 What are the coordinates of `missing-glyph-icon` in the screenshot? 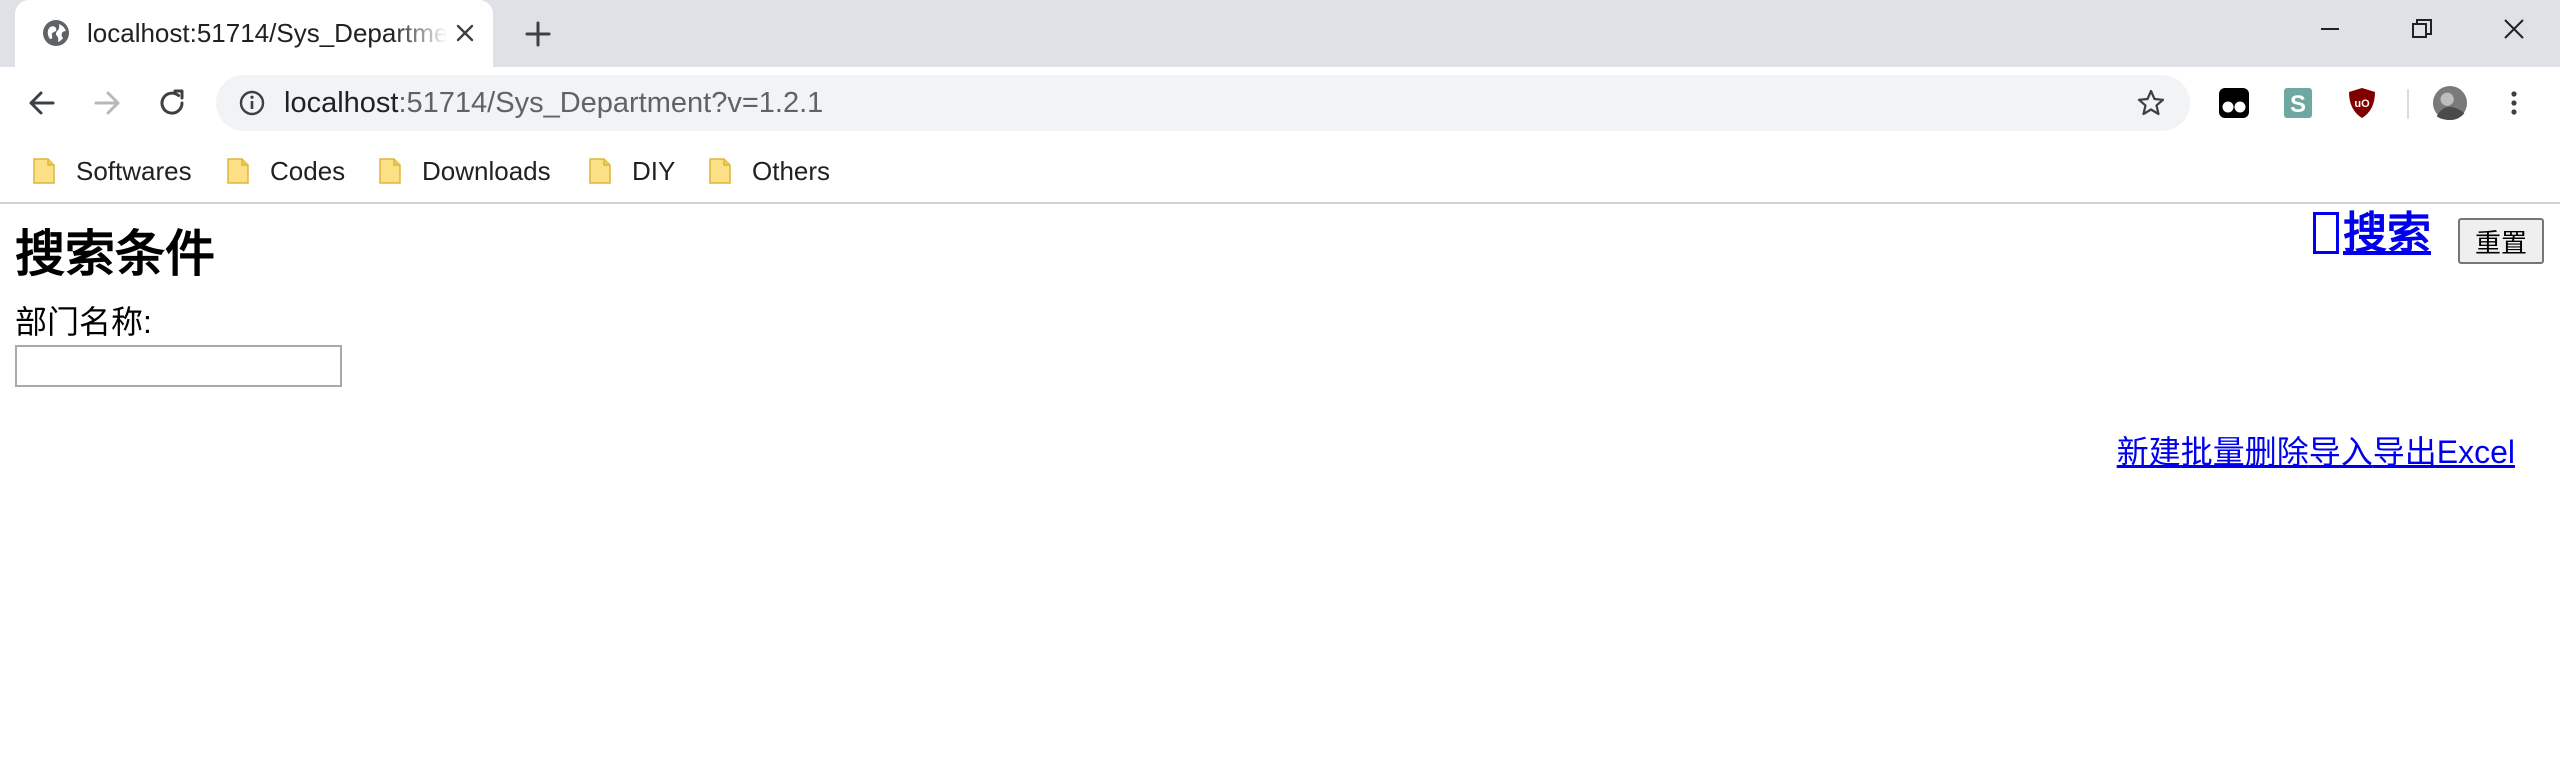 It's located at (2326, 233).